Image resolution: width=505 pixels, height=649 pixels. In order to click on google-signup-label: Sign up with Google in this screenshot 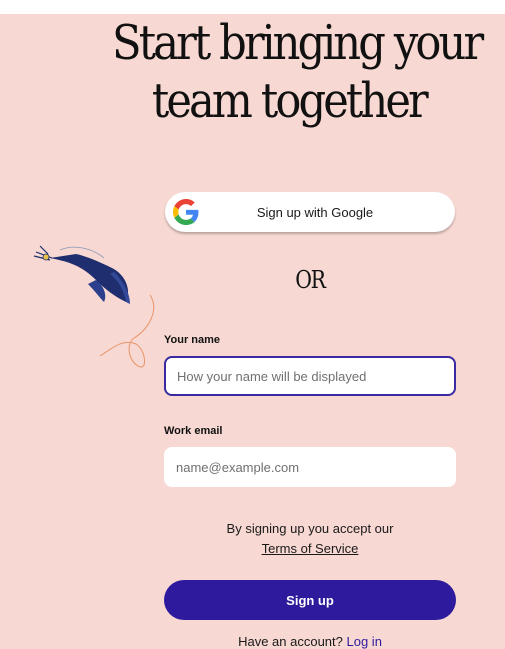, I will do `click(315, 212)`.